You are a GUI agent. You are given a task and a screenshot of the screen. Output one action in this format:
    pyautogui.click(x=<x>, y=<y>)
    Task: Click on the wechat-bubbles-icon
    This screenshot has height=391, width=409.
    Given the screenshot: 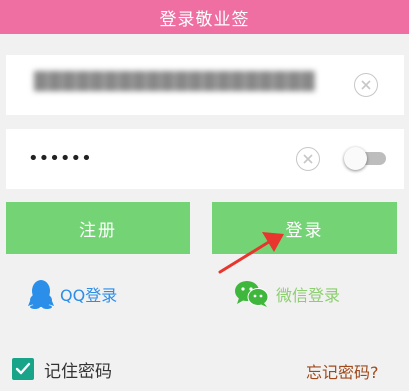 What is the action you would take?
    pyautogui.click(x=252, y=294)
    